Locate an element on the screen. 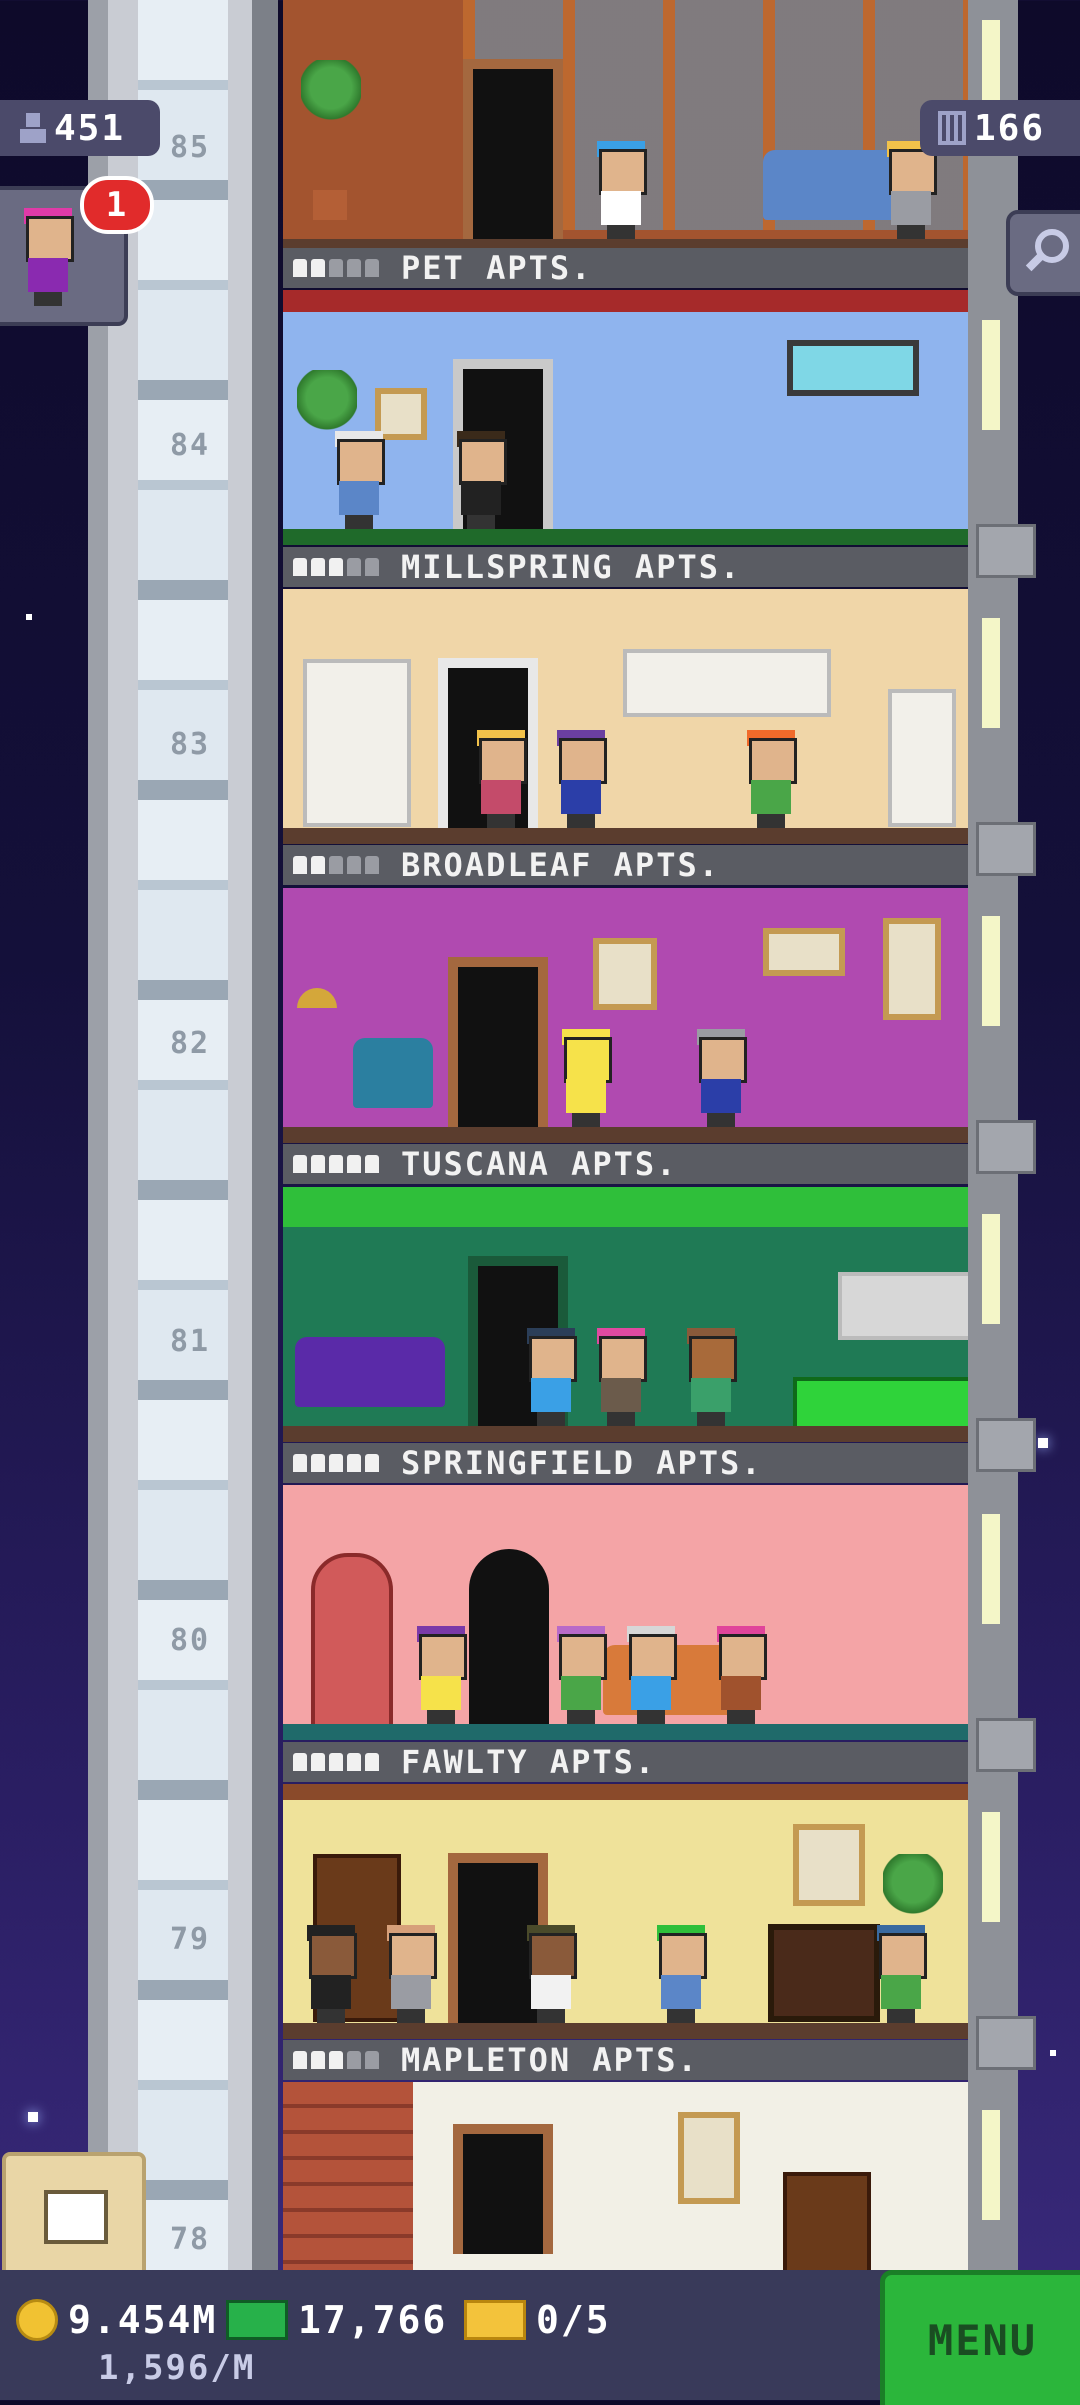  tickets-value: 0/5 is located at coordinates (573, 2320).